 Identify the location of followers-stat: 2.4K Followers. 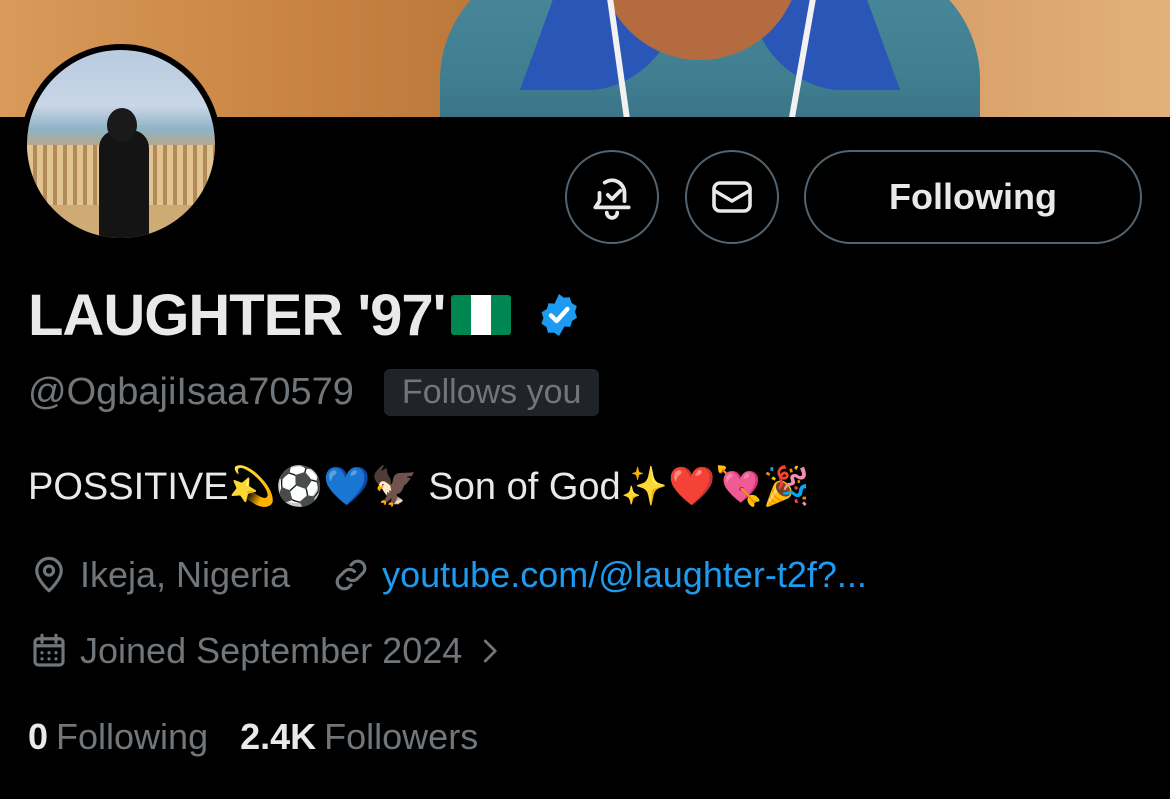
(359, 737).